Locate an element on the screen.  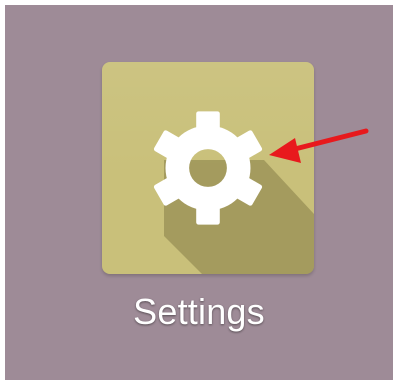
gear-icon is located at coordinates (208, 168).